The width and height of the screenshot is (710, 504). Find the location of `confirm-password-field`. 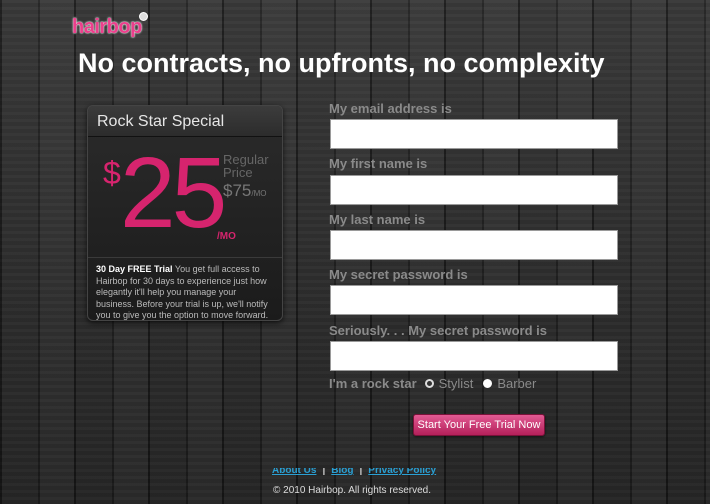

confirm-password-field is located at coordinates (474, 356).